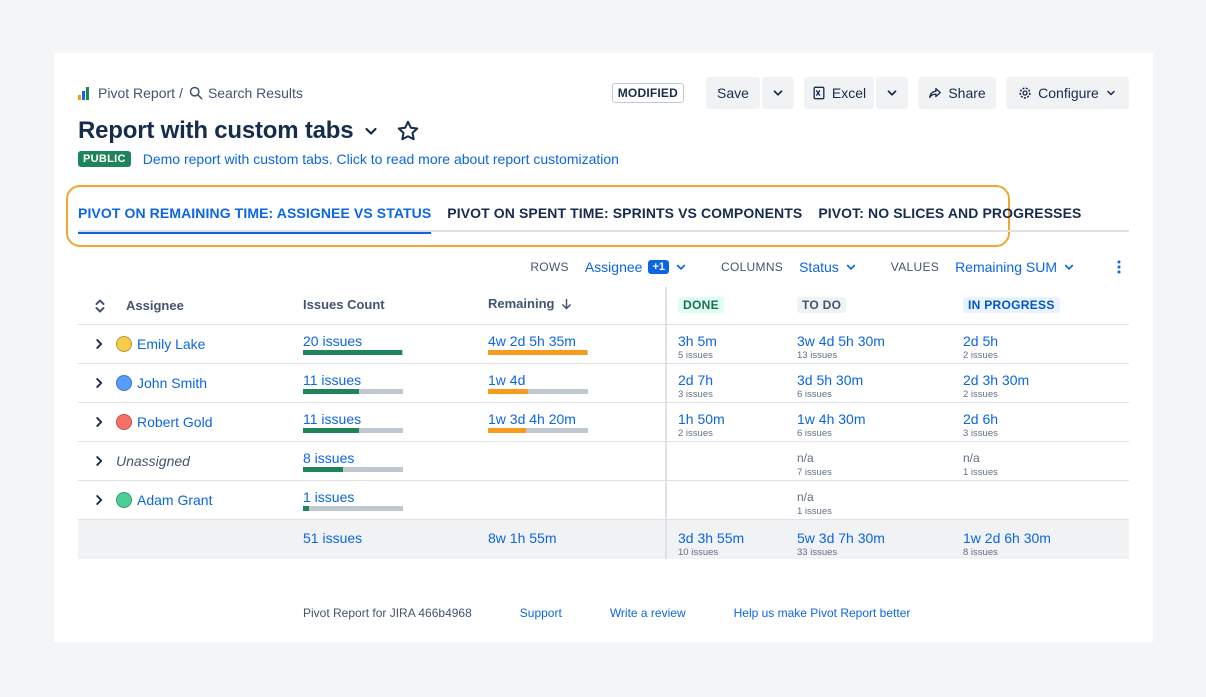 The image size is (1206, 697). Describe the element at coordinates (880, 341) in the screenshot. I see `todo-value: 3w 4d 5h 30m` at that location.